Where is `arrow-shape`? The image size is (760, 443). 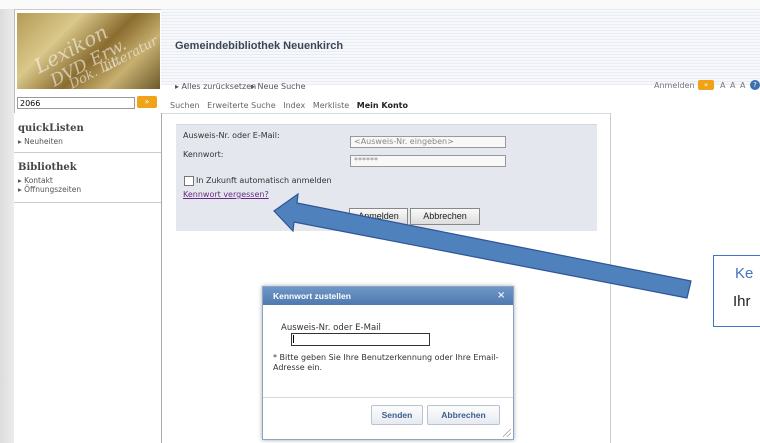
arrow-shape is located at coordinates (482, 245).